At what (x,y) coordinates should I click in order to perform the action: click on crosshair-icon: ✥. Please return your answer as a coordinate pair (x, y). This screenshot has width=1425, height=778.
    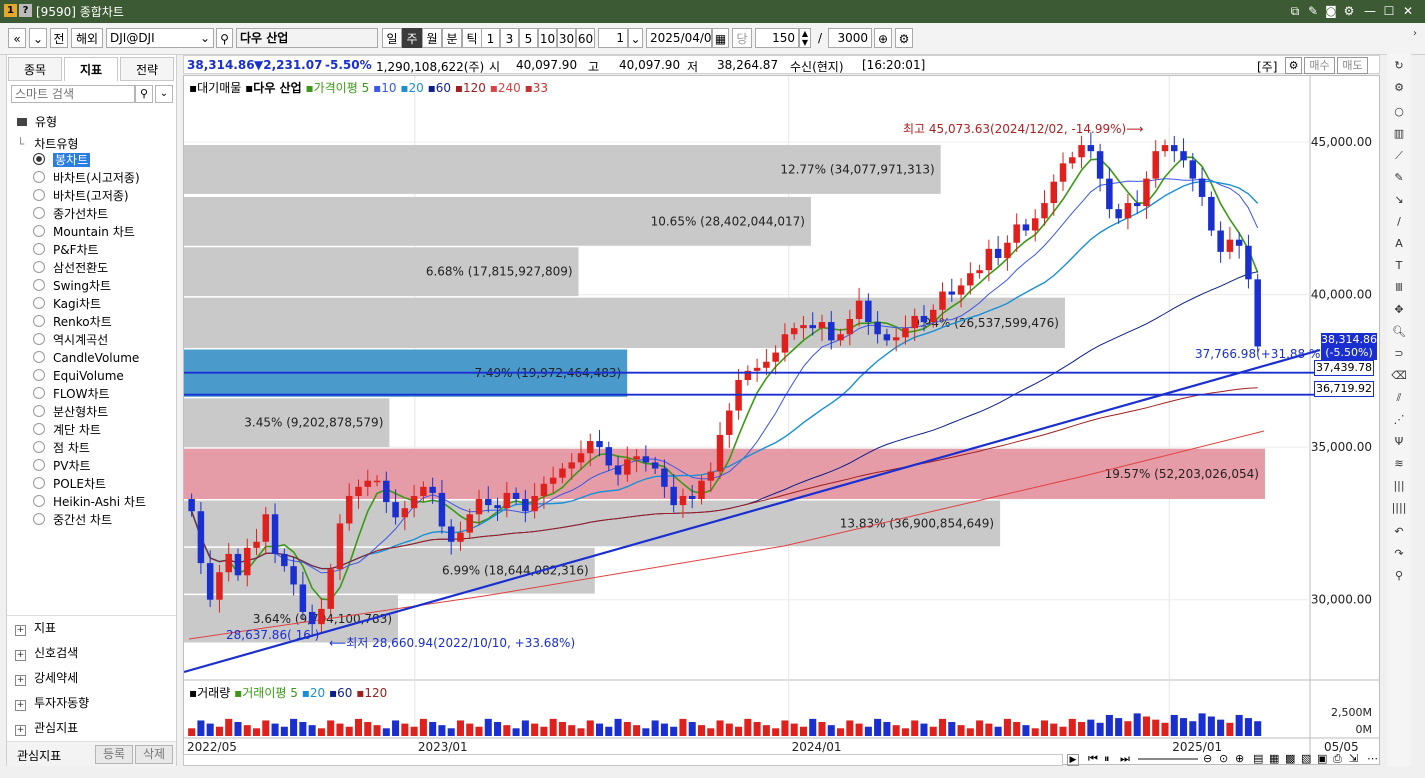
    Looking at the image, I should click on (1399, 310).